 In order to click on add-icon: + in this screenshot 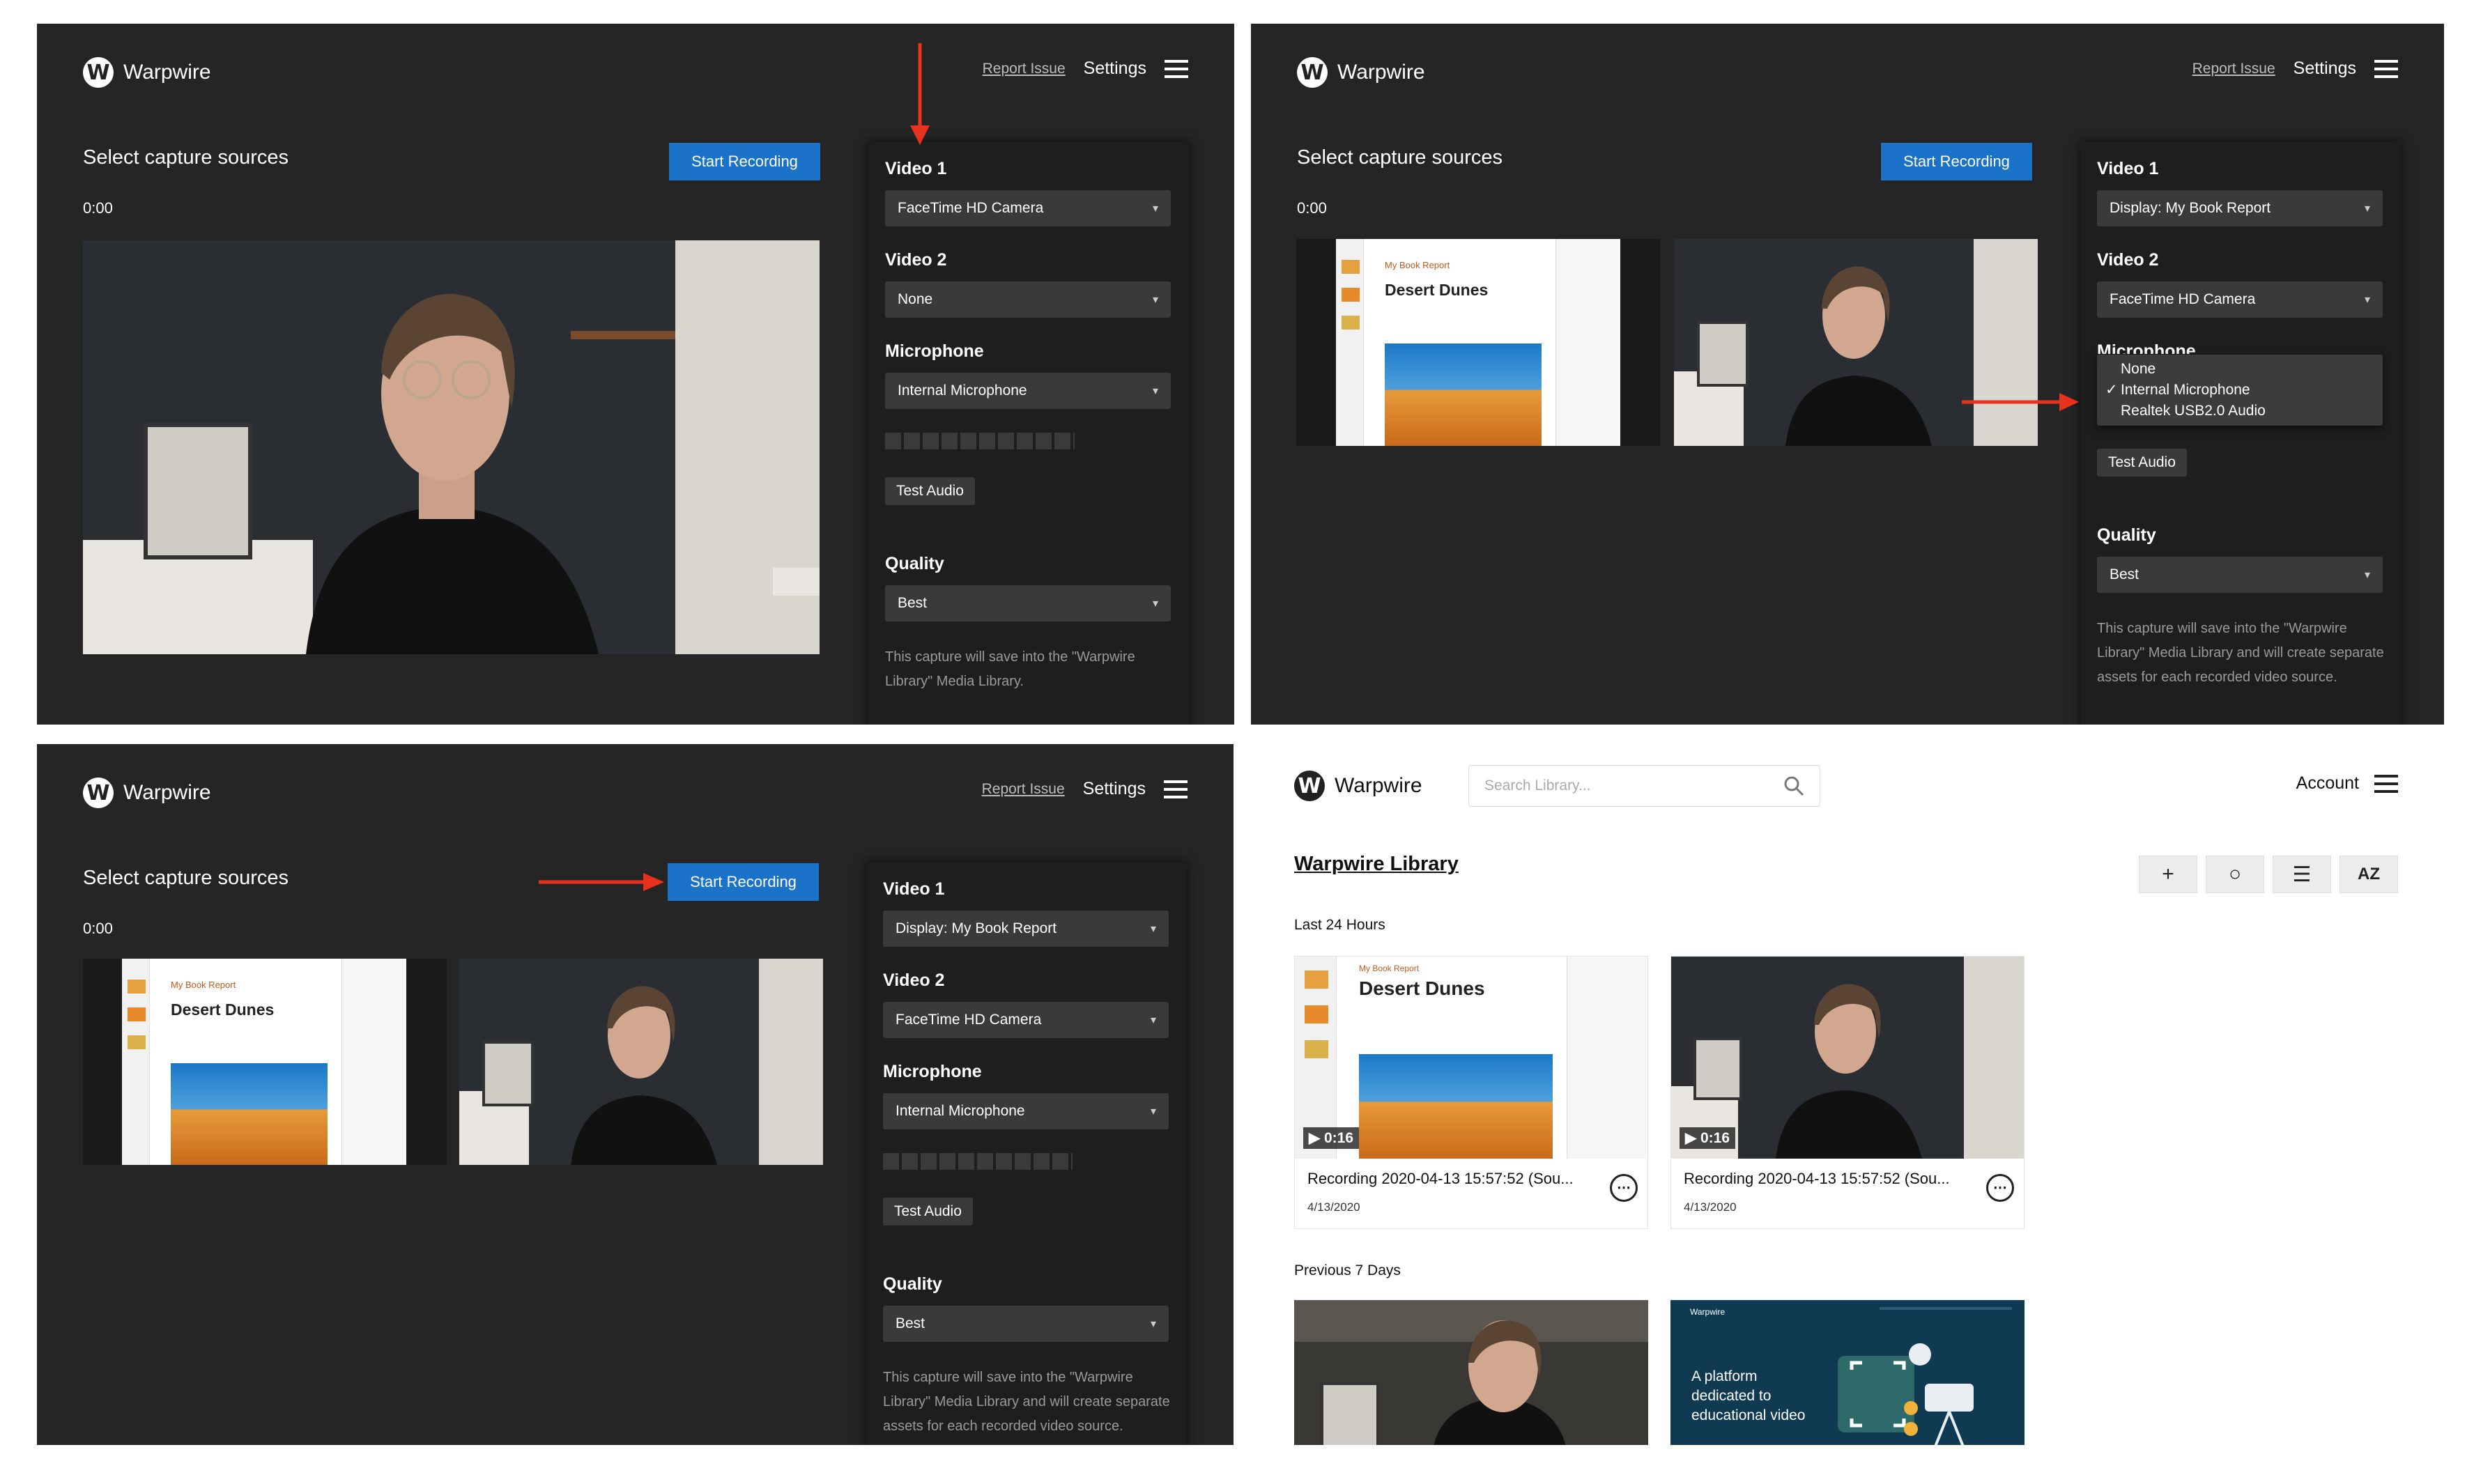, I will do `click(2168, 874)`.